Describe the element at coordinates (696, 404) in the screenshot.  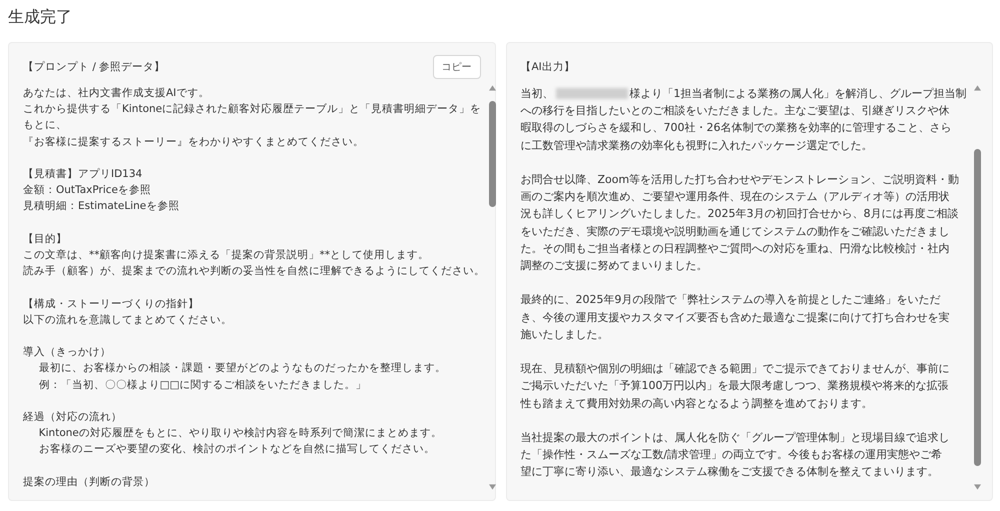
I see `text-line: 性も踏まえて費用対効果の高い内容となるよう調整を進めております。` at that location.